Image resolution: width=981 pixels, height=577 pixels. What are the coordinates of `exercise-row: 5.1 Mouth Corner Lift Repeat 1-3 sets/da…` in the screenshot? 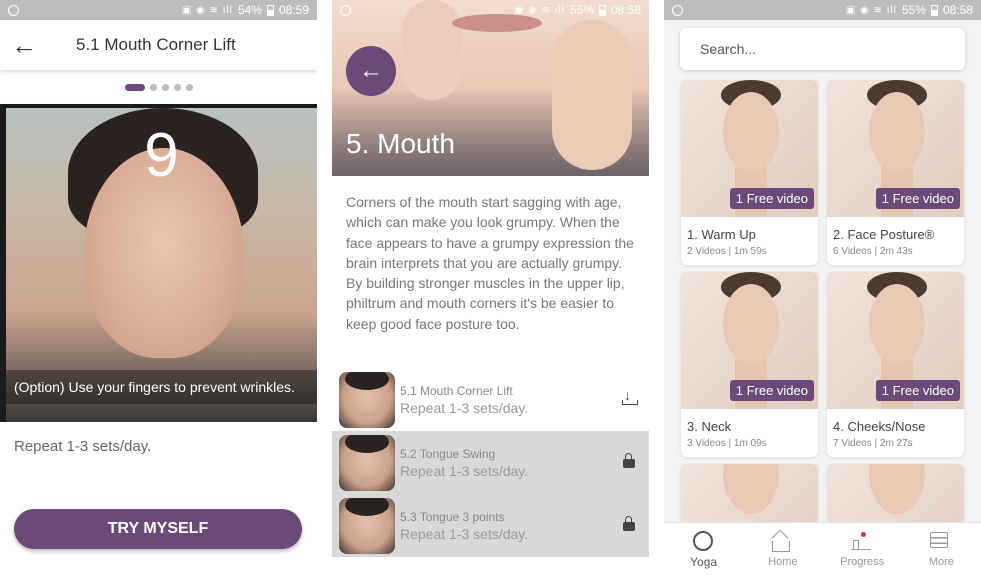 It's located at (490, 399).